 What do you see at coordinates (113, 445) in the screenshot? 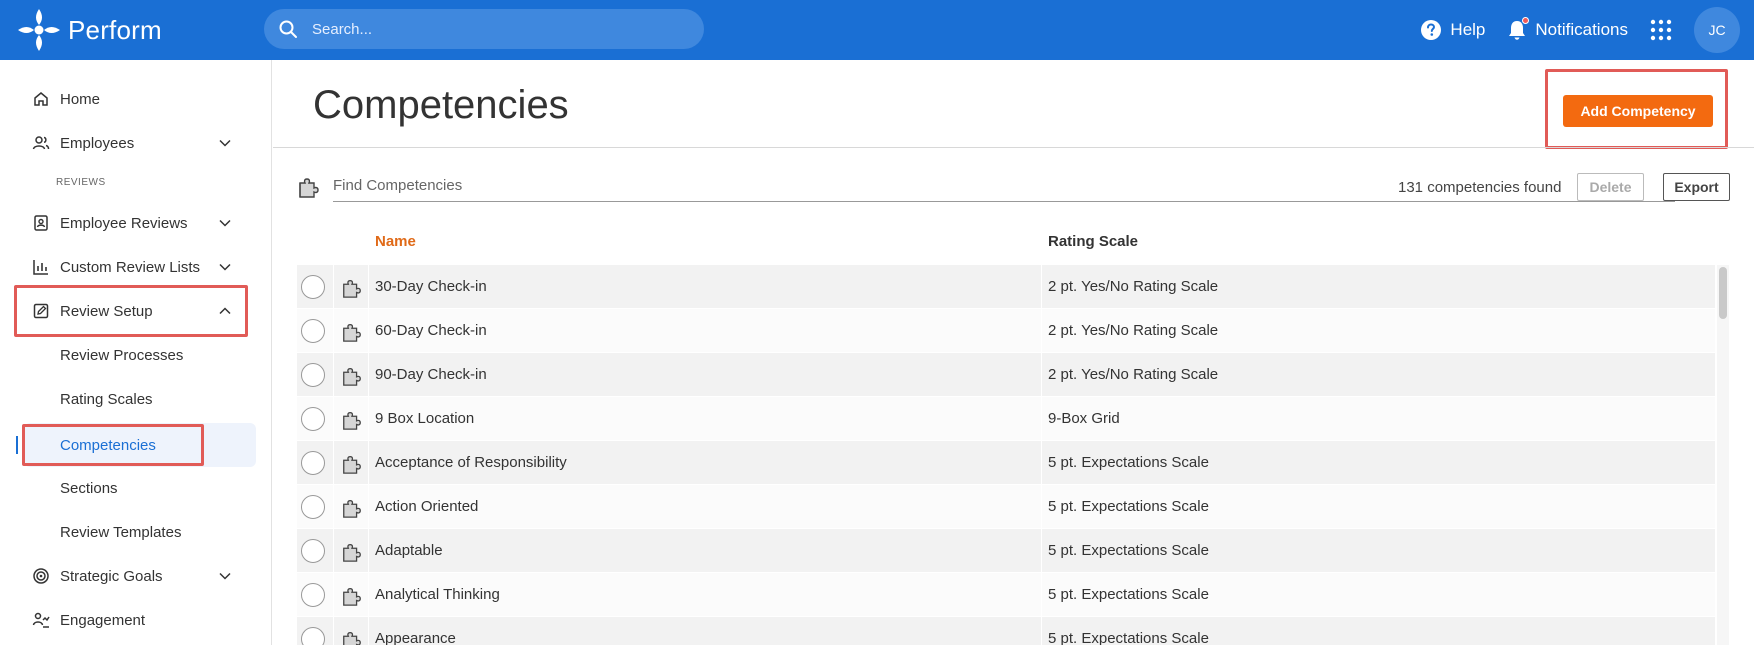
I see `highlight-competencies` at bounding box center [113, 445].